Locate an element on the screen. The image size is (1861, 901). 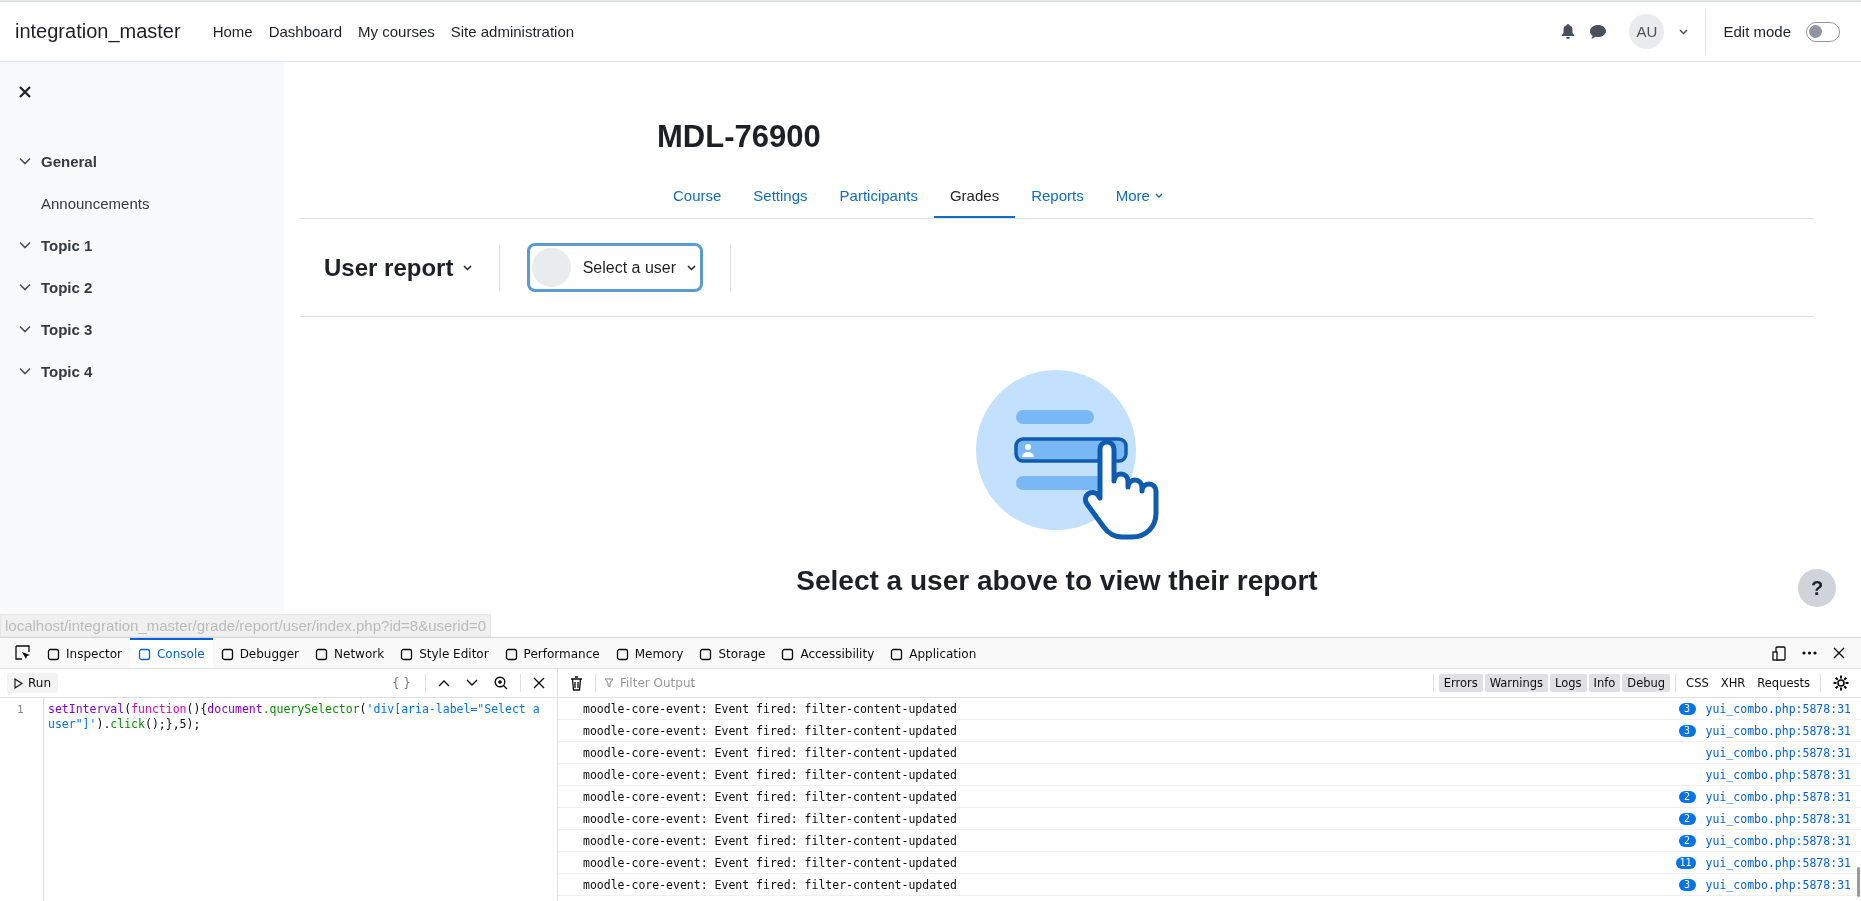
activity-link: Announcements is located at coordinates (84, 203).